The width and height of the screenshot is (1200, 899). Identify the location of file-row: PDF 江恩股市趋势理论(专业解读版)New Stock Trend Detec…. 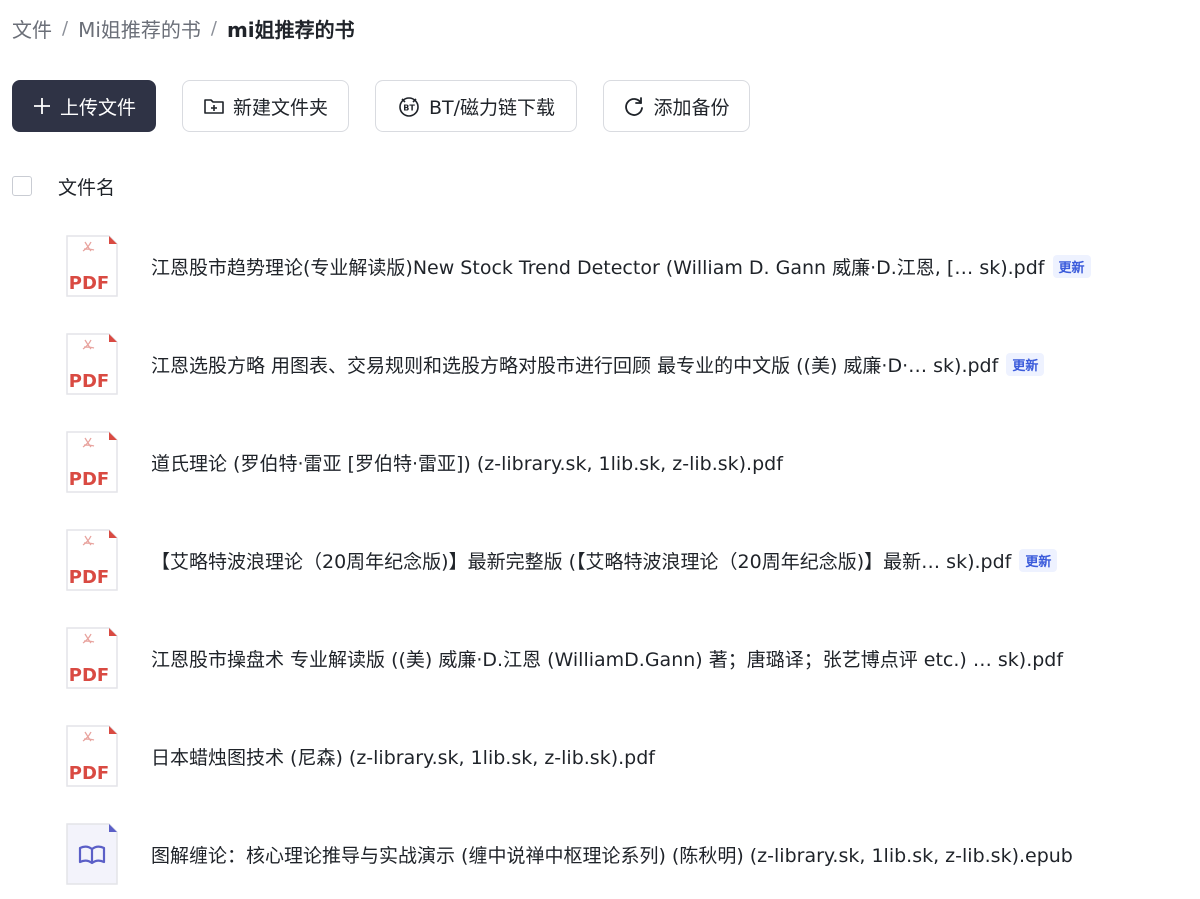
(620, 266).